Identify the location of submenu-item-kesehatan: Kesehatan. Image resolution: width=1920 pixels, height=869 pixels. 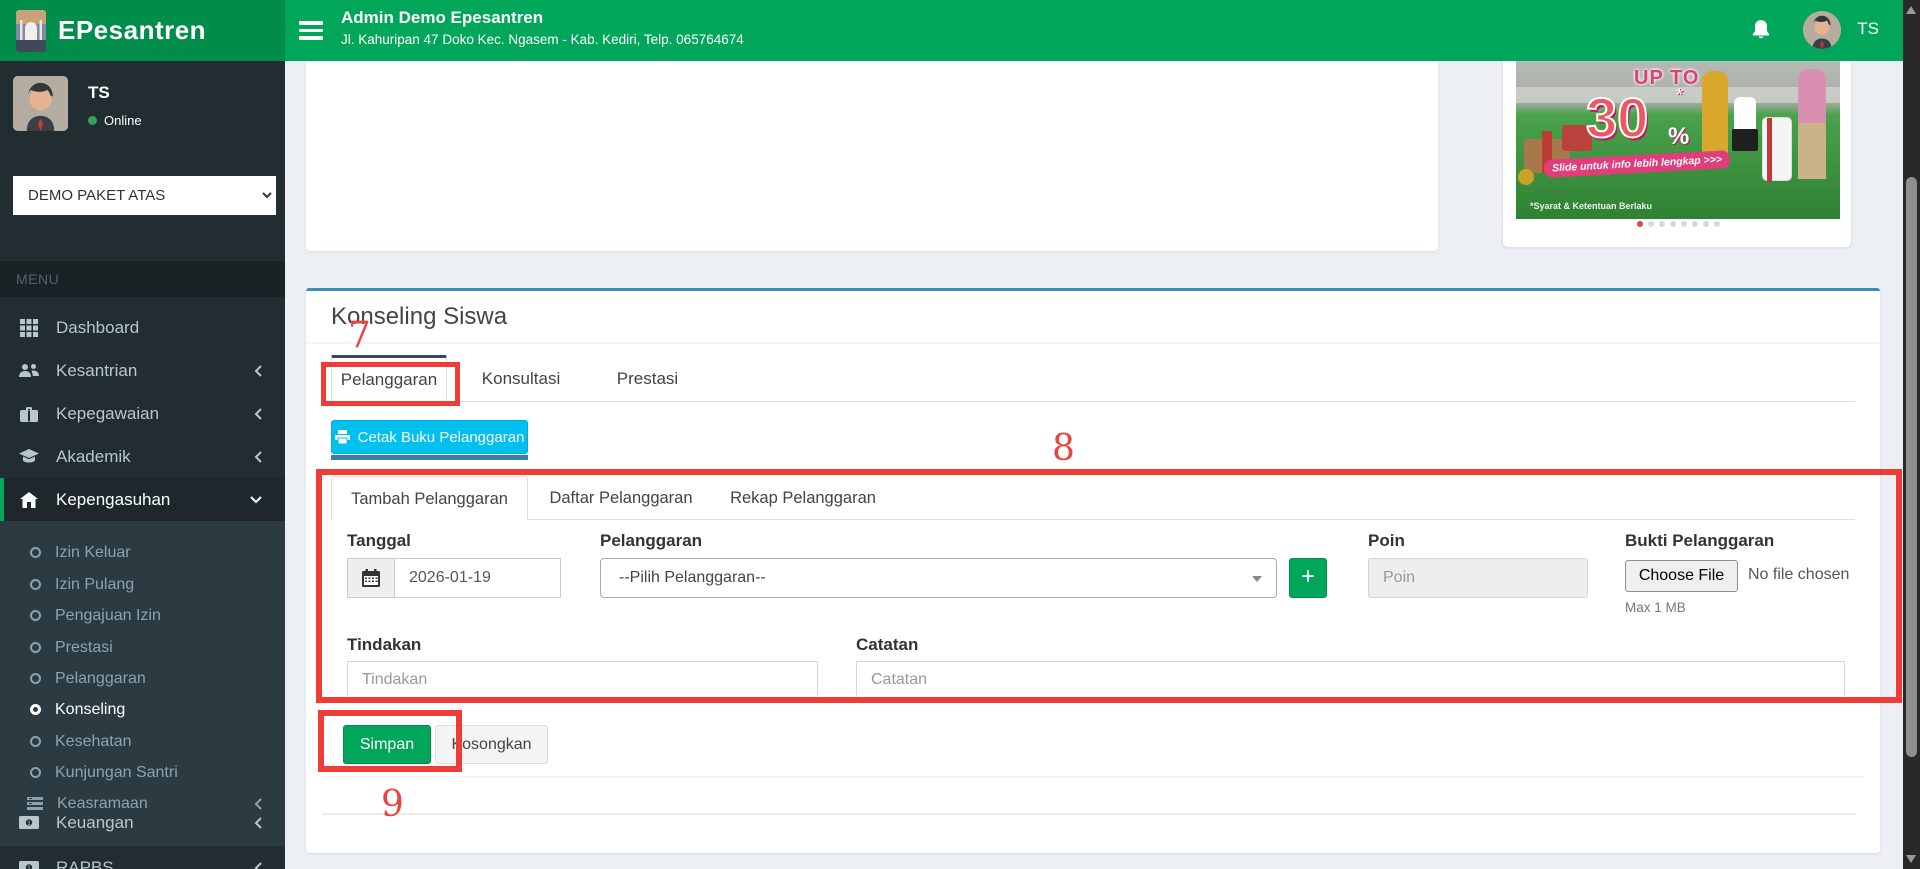
(142, 741).